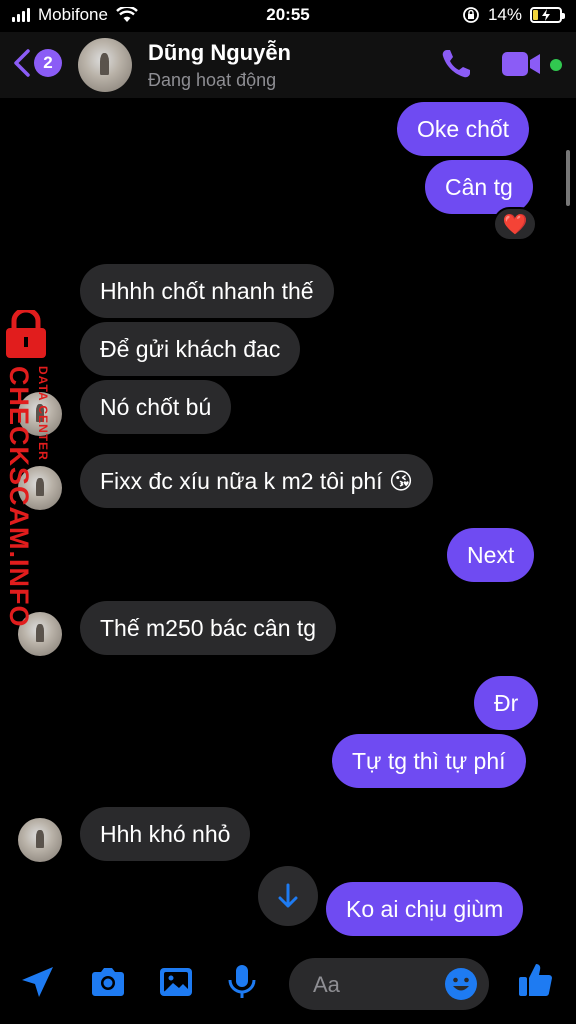  What do you see at coordinates (425, 909) in the screenshot?
I see `message-outgoing: Ko ai chịu giùm` at bounding box center [425, 909].